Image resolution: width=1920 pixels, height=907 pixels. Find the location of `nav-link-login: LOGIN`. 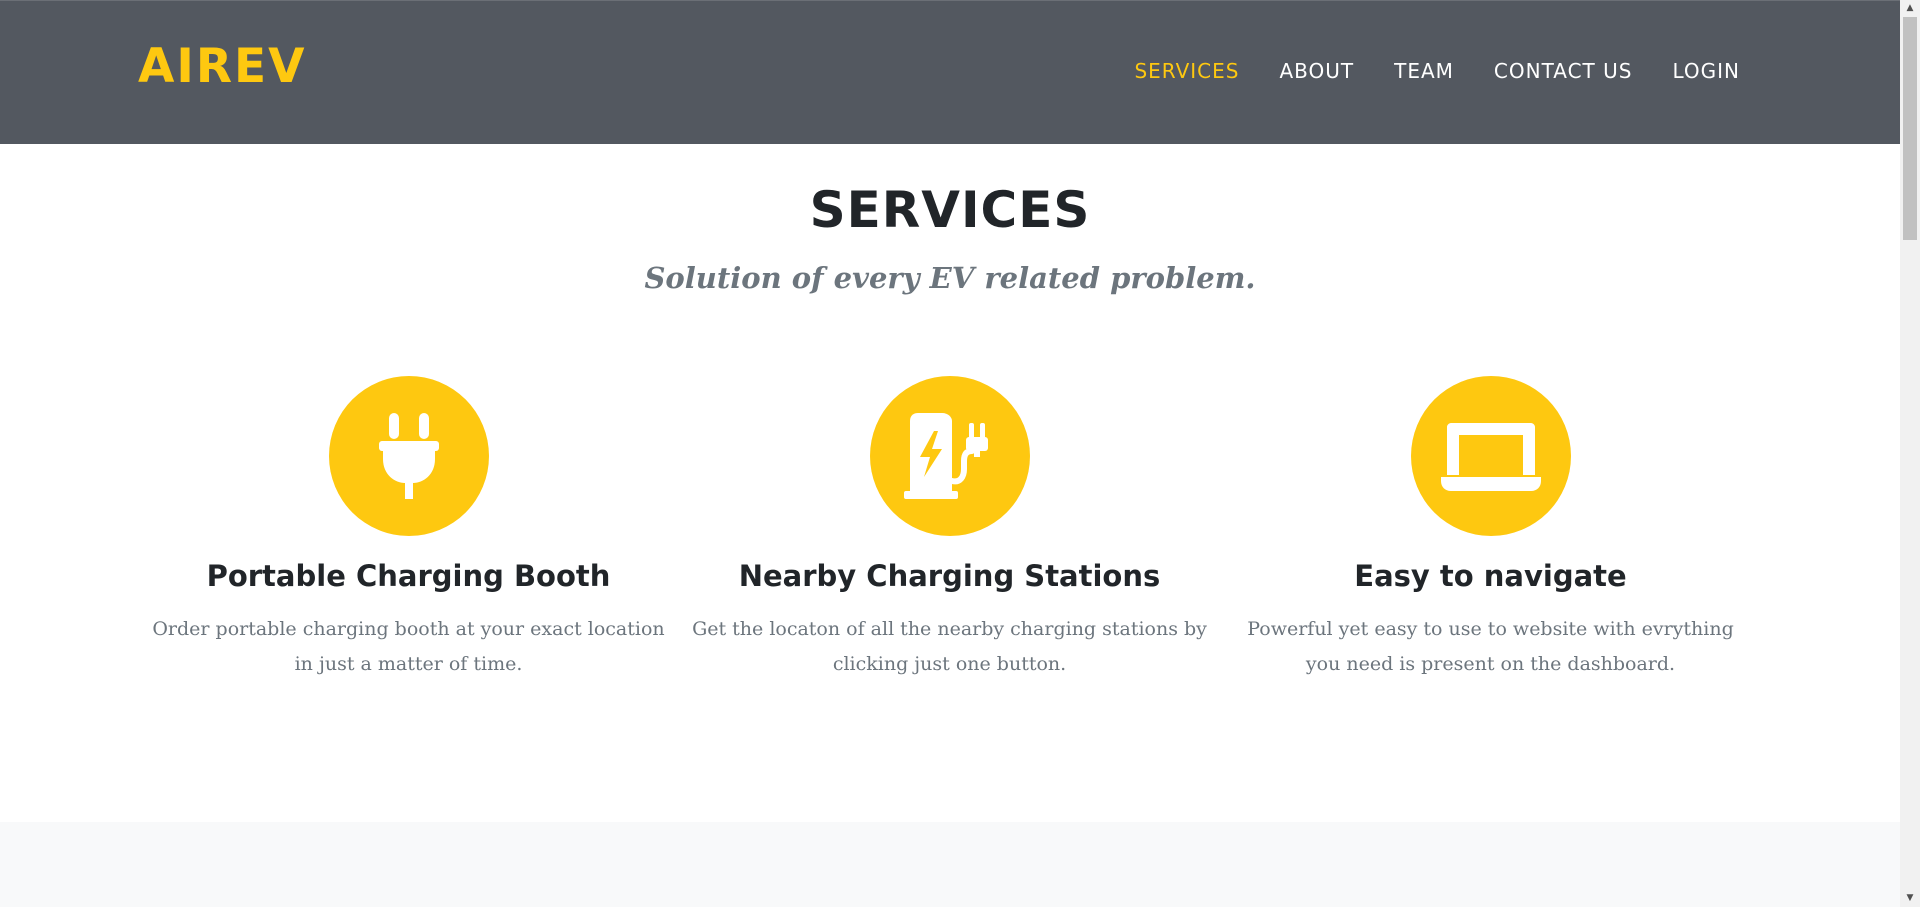

nav-link-login: LOGIN is located at coordinates (1706, 71).